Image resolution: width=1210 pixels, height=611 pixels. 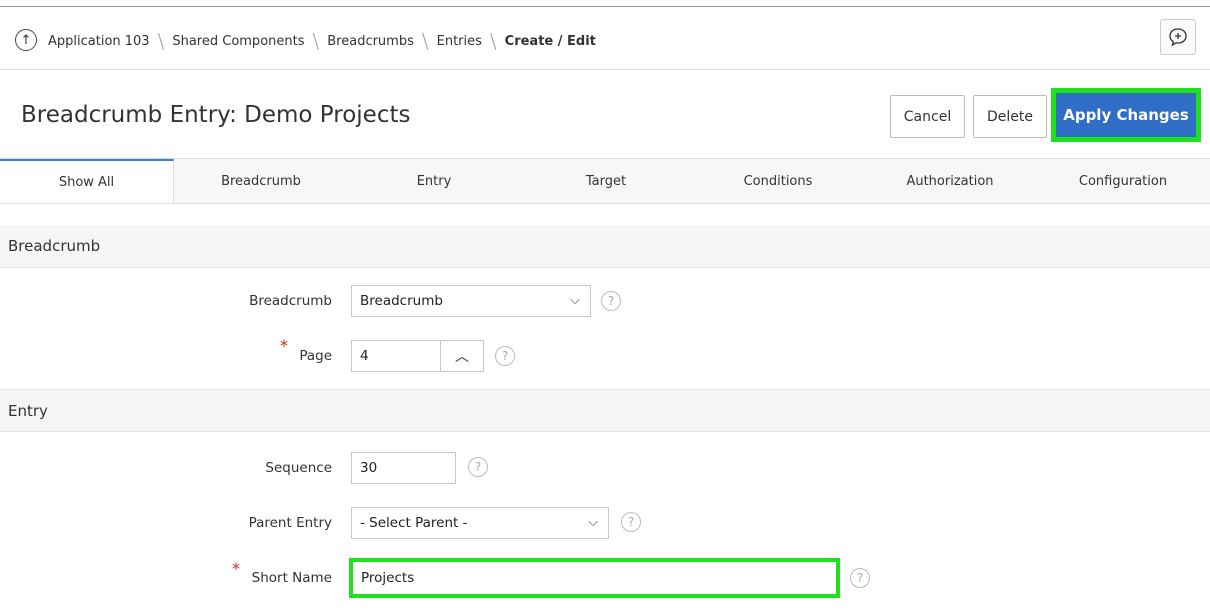 I want to click on chevron-up-icon: ︿, so click(x=462, y=357).